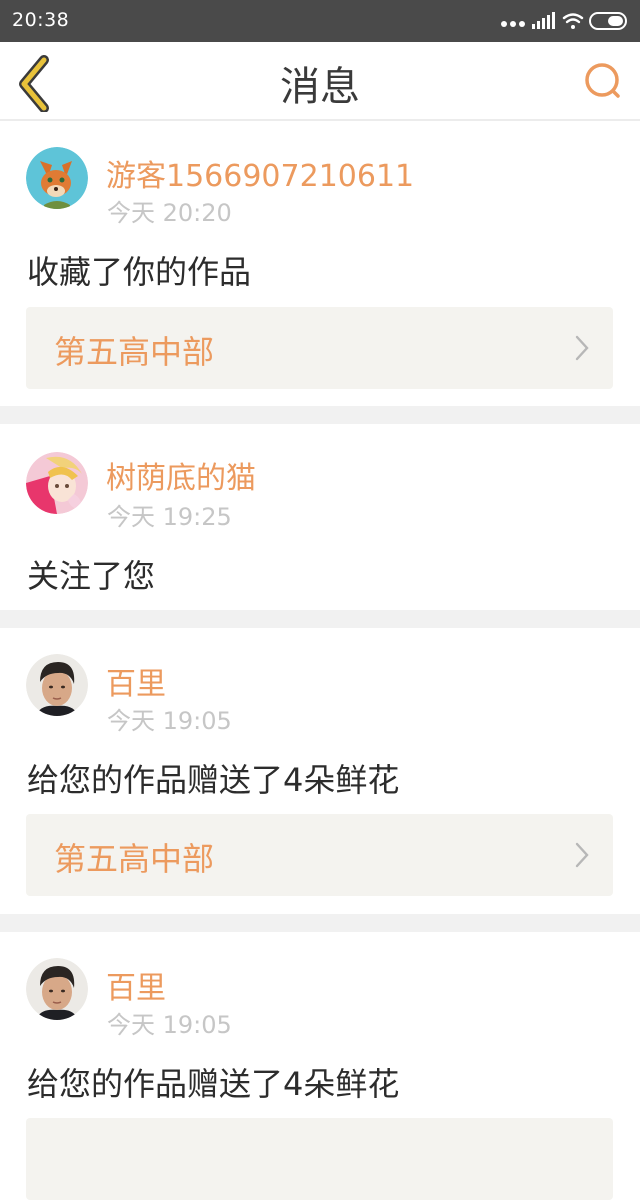 This screenshot has height=1200, width=640. What do you see at coordinates (260, 173) in the screenshot?
I see `username: 游客1566907210611` at bounding box center [260, 173].